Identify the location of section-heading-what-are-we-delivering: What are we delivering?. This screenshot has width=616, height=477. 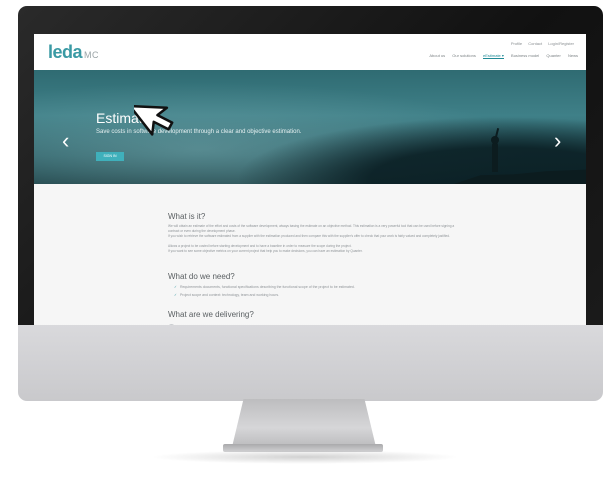
(211, 314).